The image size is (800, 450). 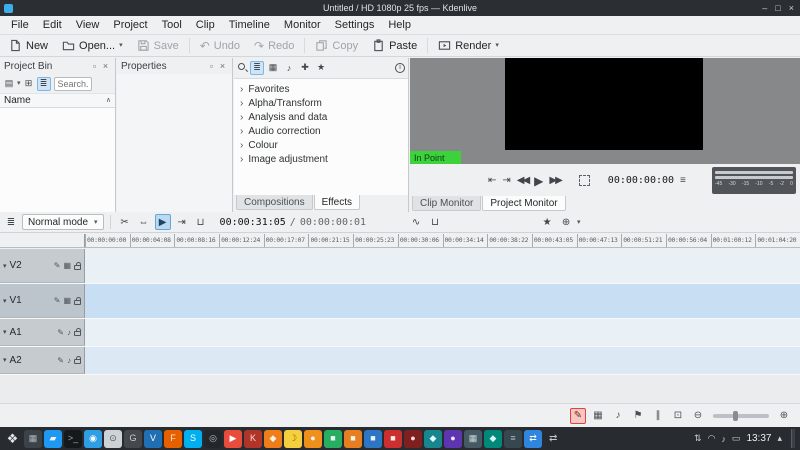 I want to click on track-header-v2: ▾ V2 ✎ ▦, so click(x=42, y=266).